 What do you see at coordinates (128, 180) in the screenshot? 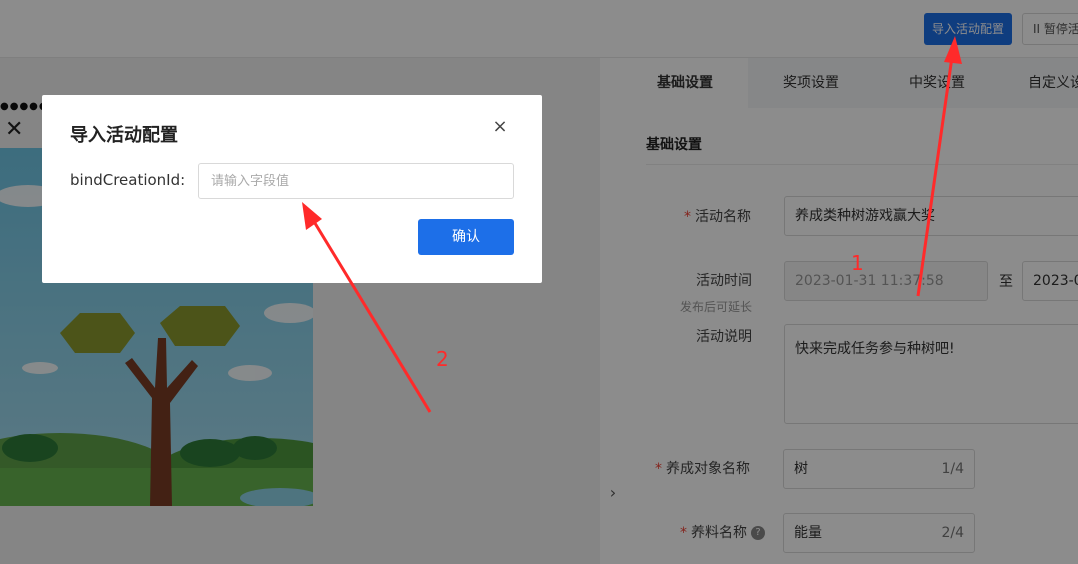
I see `bind-creation-id-label: bindCreationId:` at bounding box center [128, 180].